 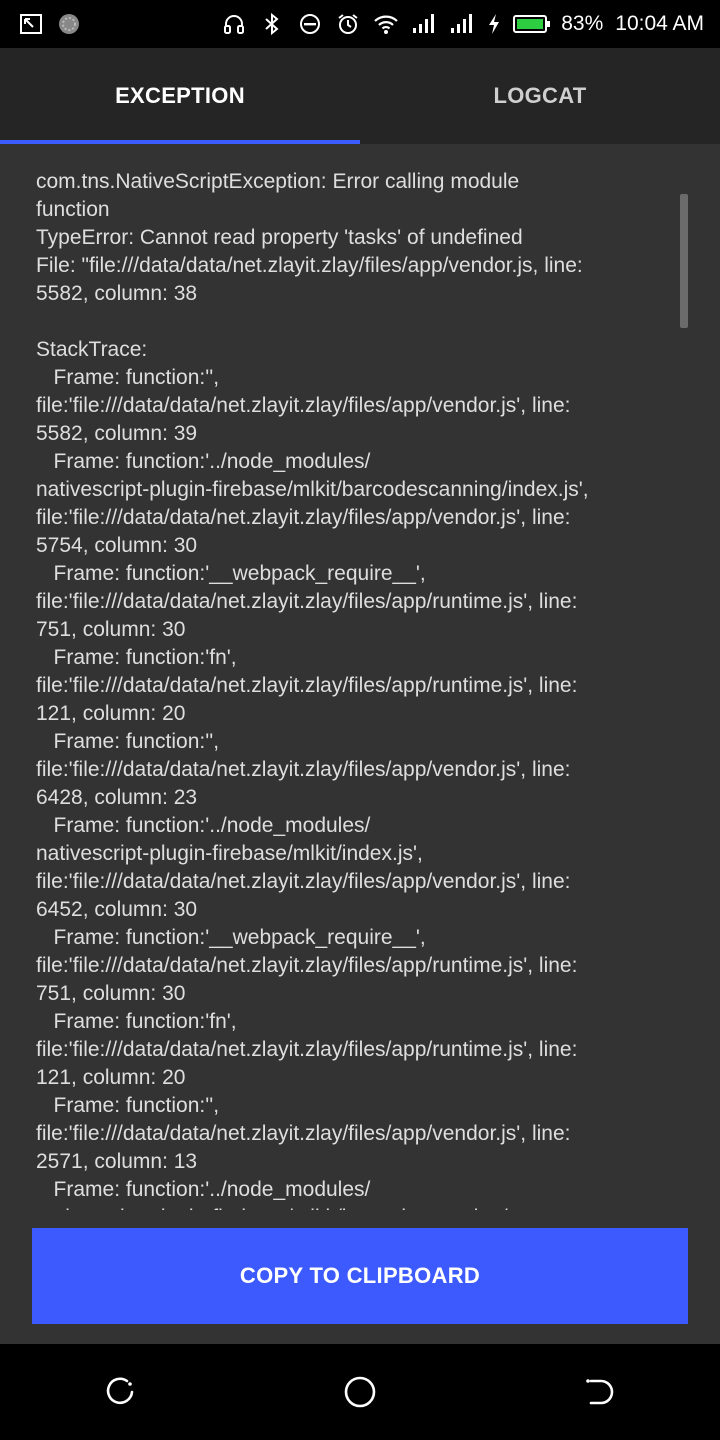 What do you see at coordinates (582, 23) in the screenshot?
I see `battery-percent: 83%` at bounding box center [582, 23].